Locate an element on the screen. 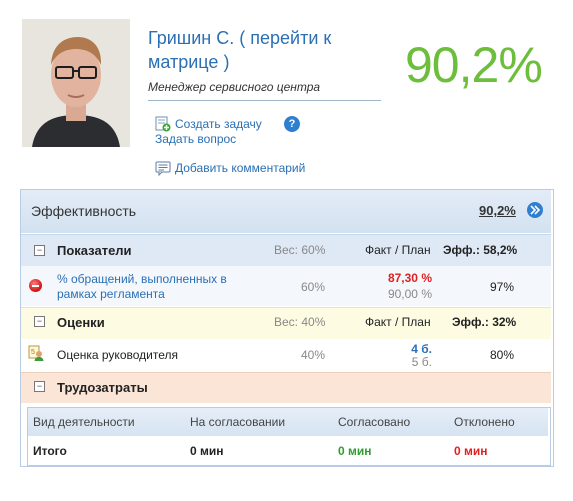 The width and height of the screenshot is (573, 501). employee-role: Менеджер сервисного центра is located at coordinates (234, 87).